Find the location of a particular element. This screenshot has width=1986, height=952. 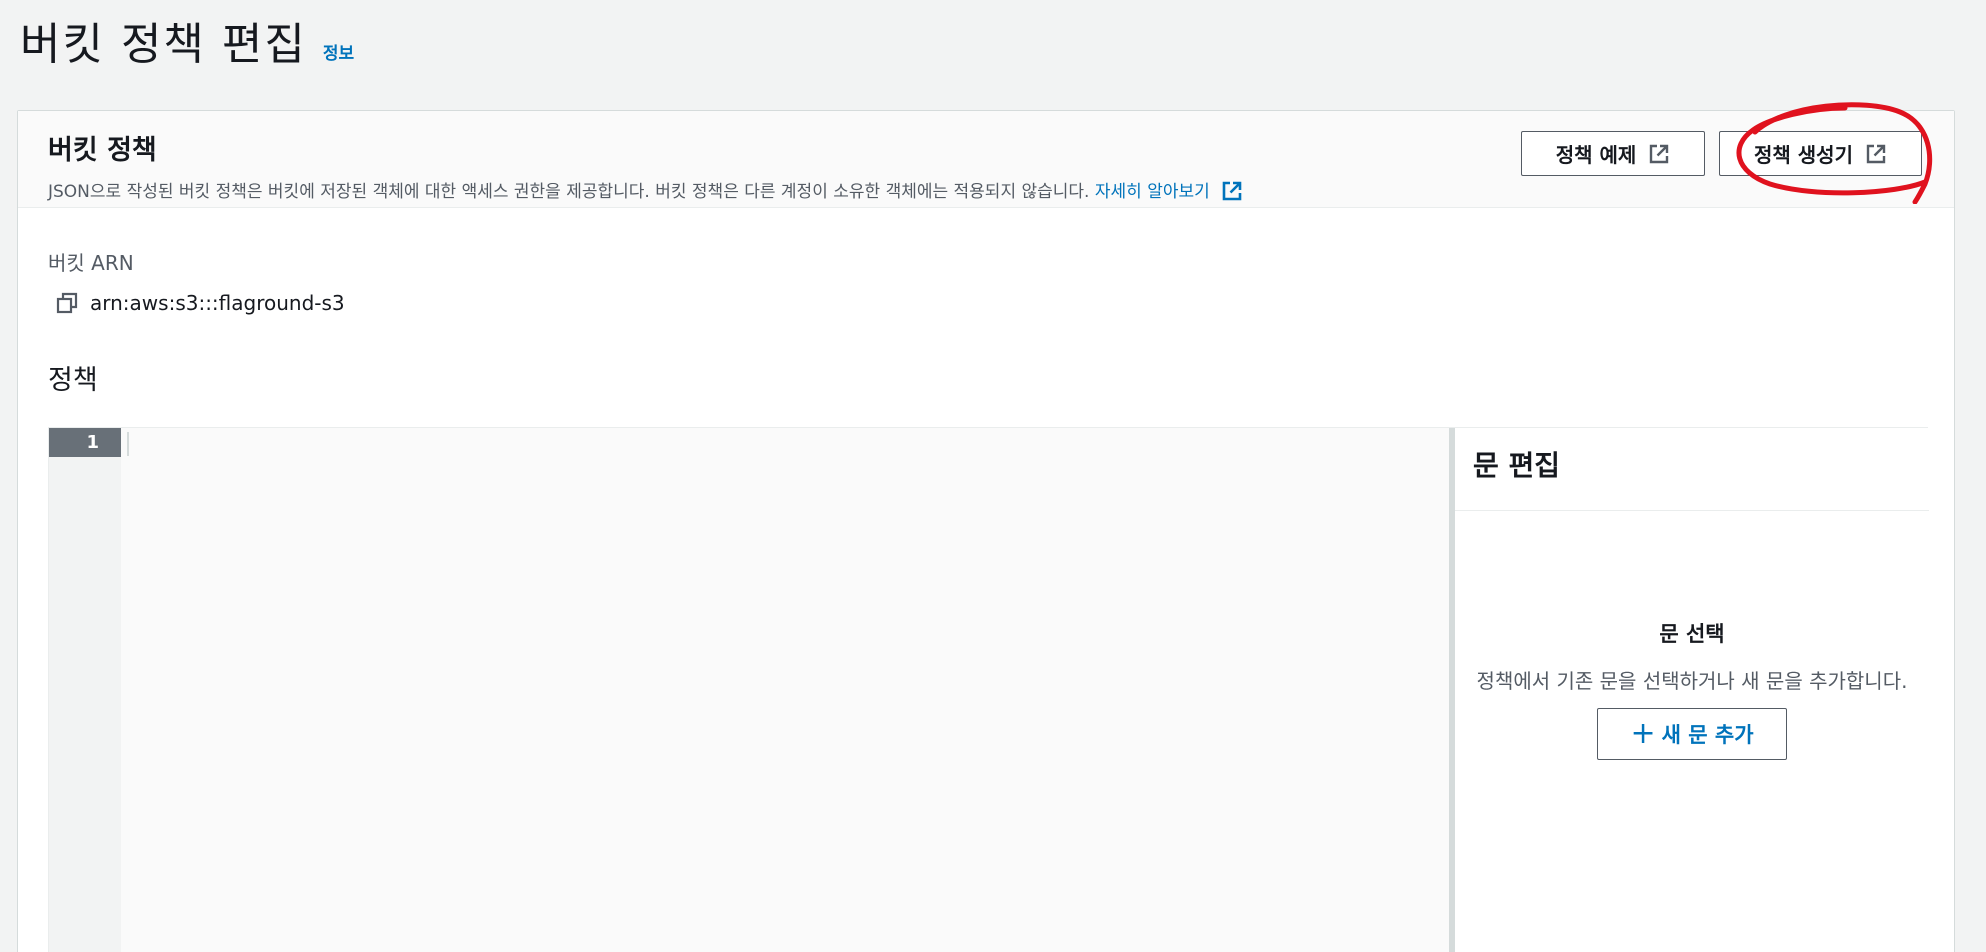

learn-more-link: 자세히 알아보기 is located at coordinates (1168, 191).